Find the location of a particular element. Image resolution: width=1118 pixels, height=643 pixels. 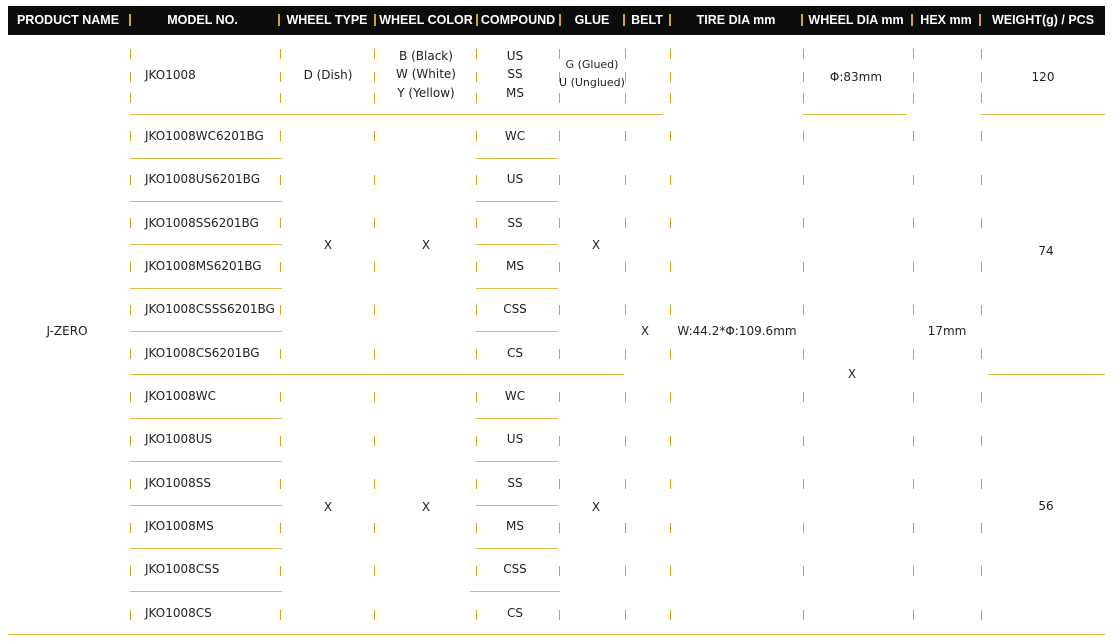

model-cell: JKO1008MS6201BG is located at coordinates (203, 266).